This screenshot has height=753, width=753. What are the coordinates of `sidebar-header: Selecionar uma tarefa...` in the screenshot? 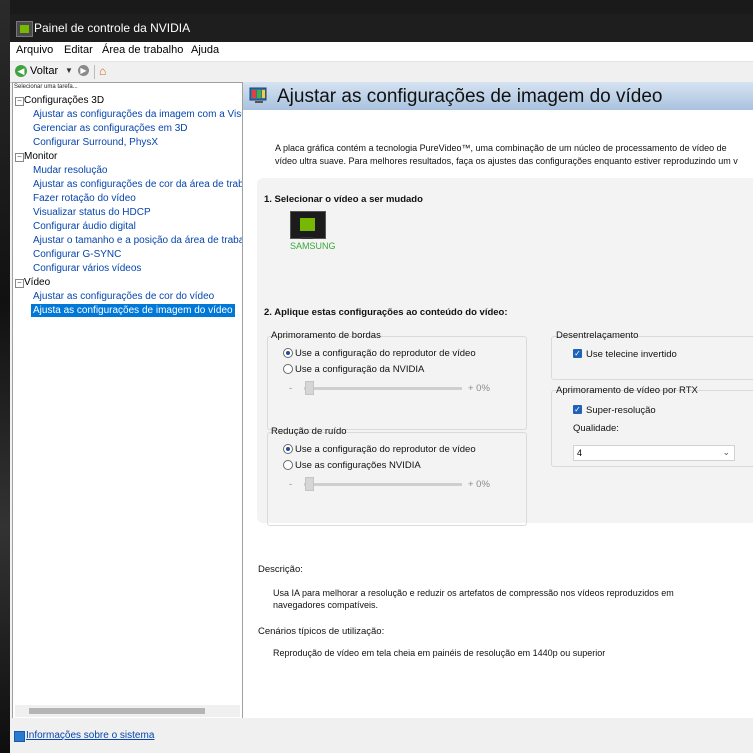 It's located at (46, 87).